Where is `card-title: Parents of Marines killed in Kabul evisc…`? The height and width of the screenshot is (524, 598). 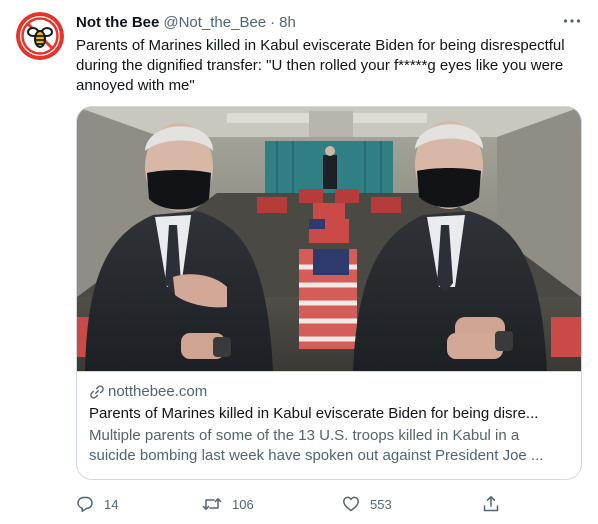
card-title: Parents of Marines killed in Kabul evisc… is located at coordinates (314, 413).